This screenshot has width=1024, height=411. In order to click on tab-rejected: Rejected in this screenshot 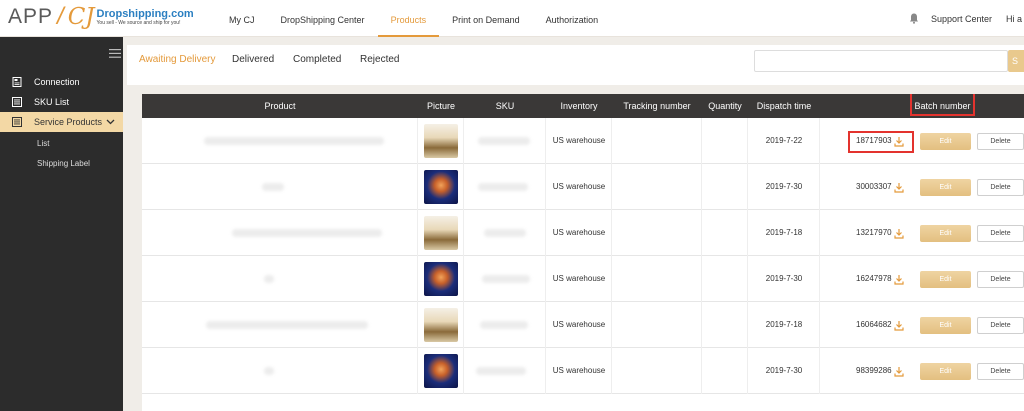, I will do `click(379, 65)`.